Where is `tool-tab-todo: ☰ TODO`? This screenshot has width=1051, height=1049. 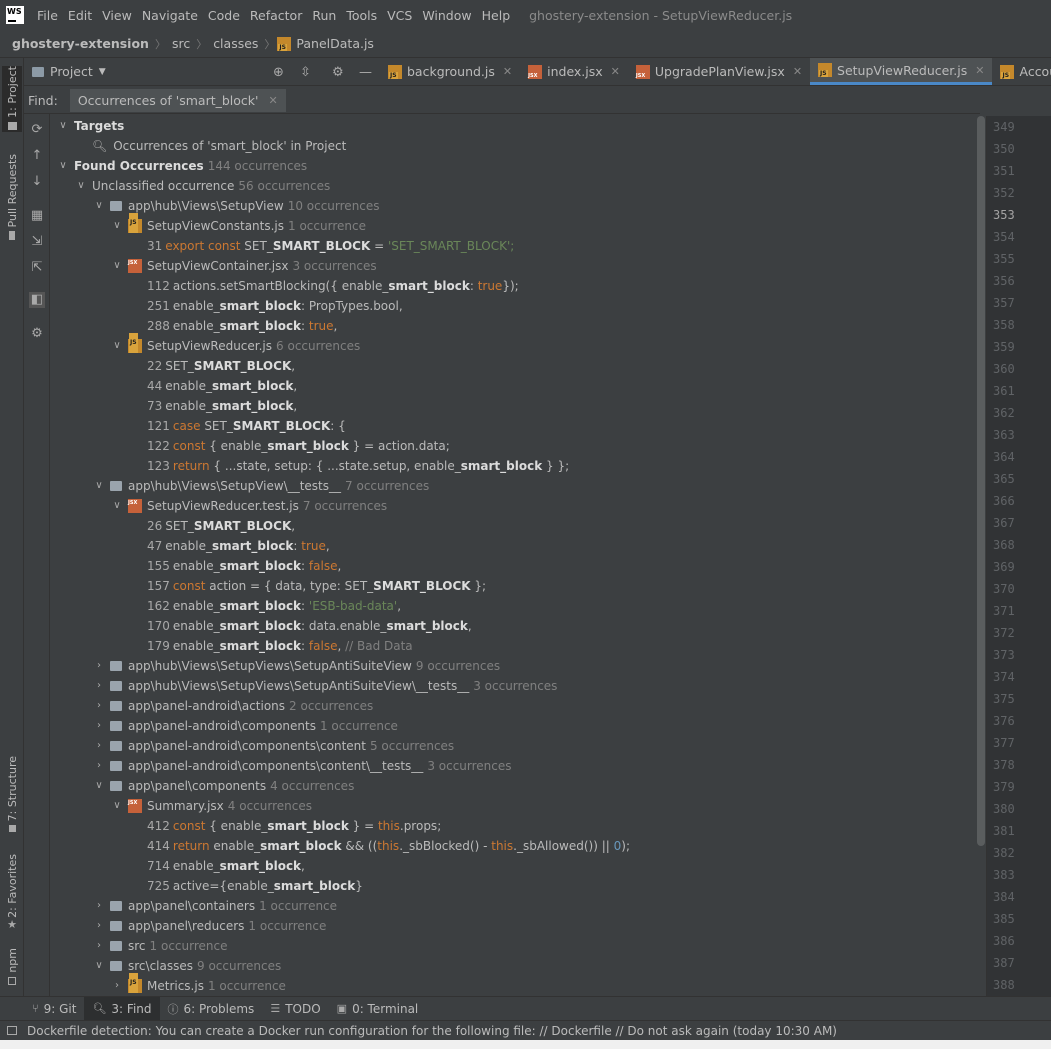
tool-tab-todo: ☰ TODO is located at coordinates (295, 1009).